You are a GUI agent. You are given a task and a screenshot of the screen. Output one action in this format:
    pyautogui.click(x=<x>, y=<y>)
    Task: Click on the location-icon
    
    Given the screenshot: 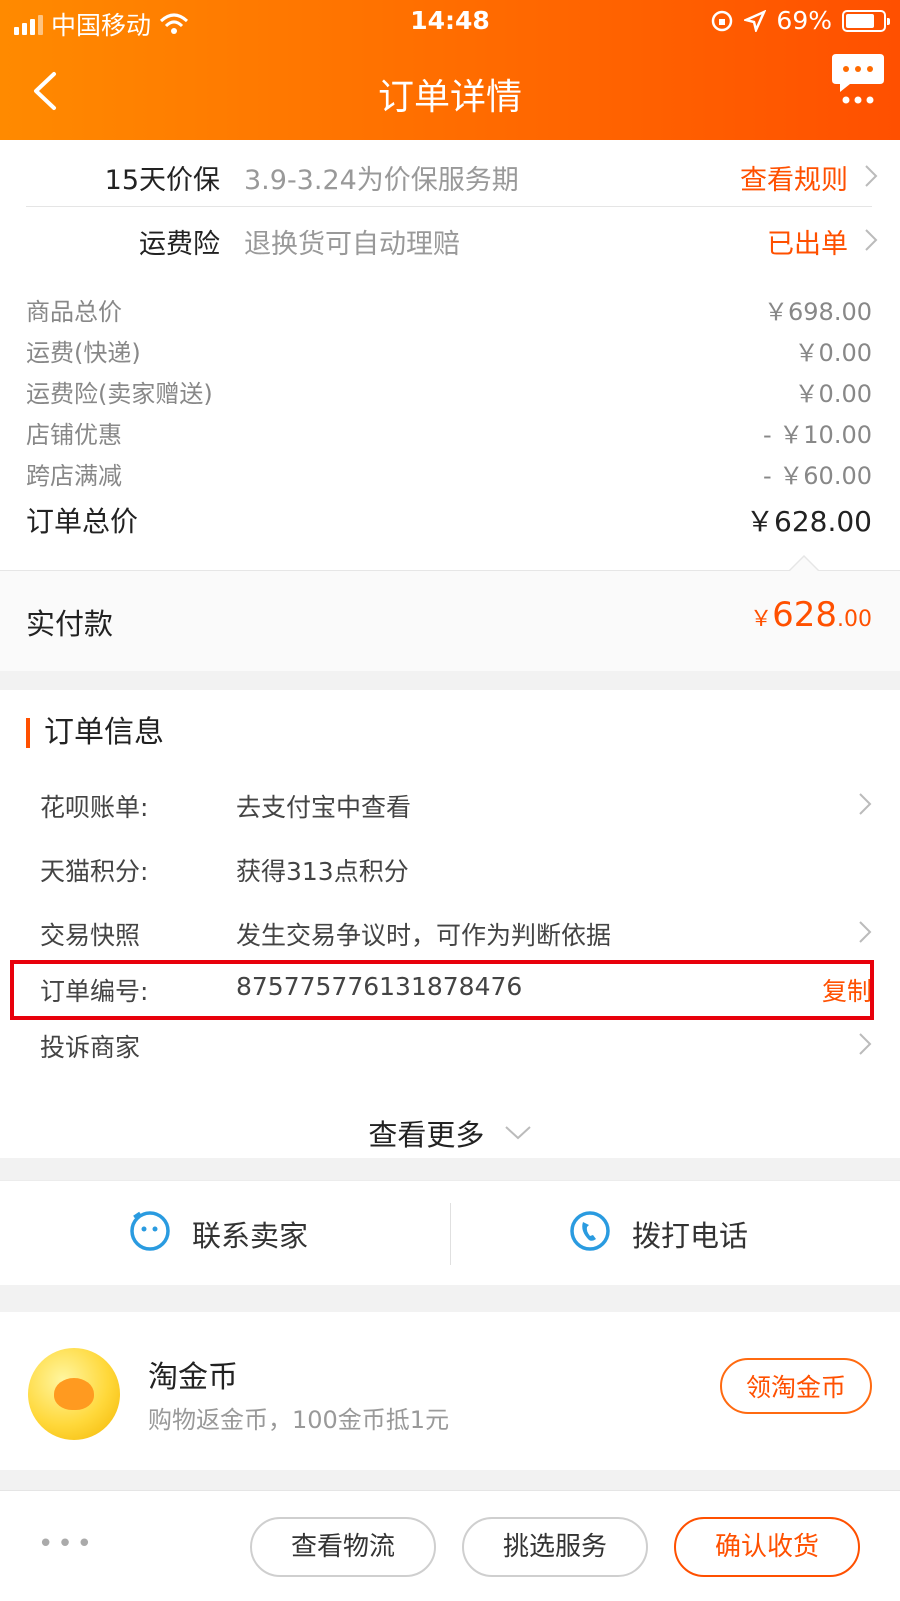 What is the action you would take?
    pyautogui.click(x=755, y=20)
    